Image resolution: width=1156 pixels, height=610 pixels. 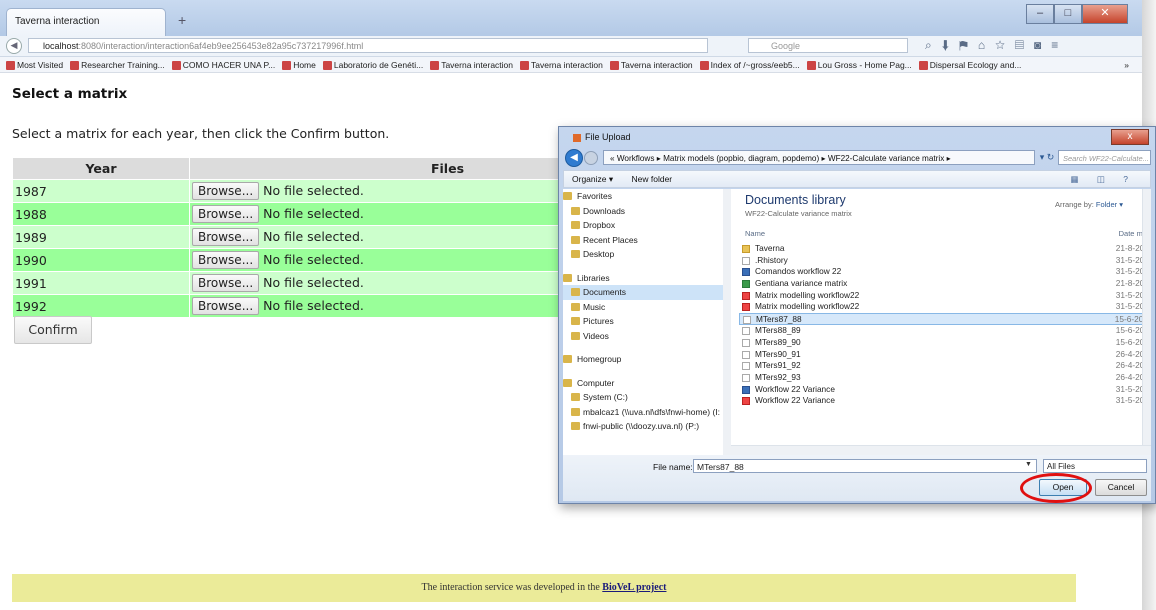 I want to click on confirm-button: Confirm, so click(x=53, y=330).